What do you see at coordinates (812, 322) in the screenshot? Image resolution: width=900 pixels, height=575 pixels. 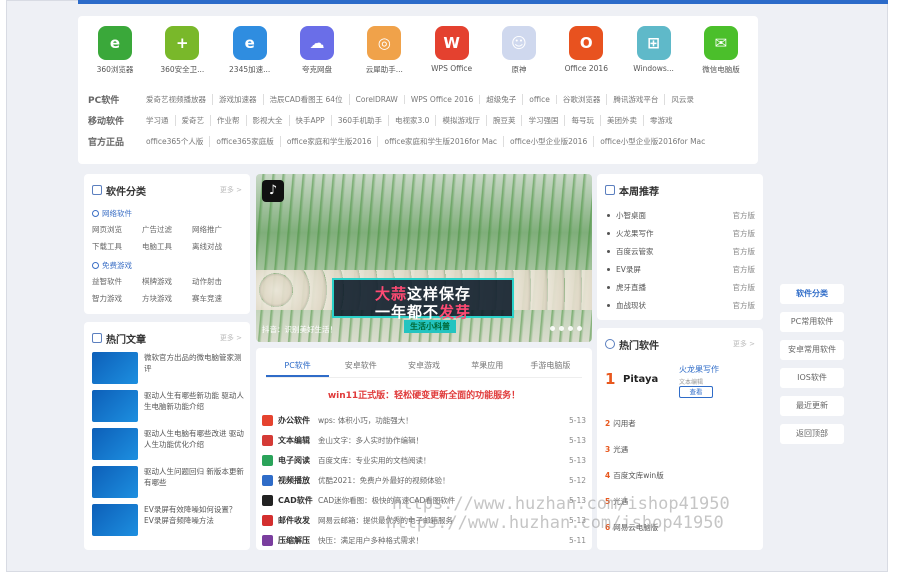 I see `float-nav-item: PC常用软件` at bounding box center [812, 322].